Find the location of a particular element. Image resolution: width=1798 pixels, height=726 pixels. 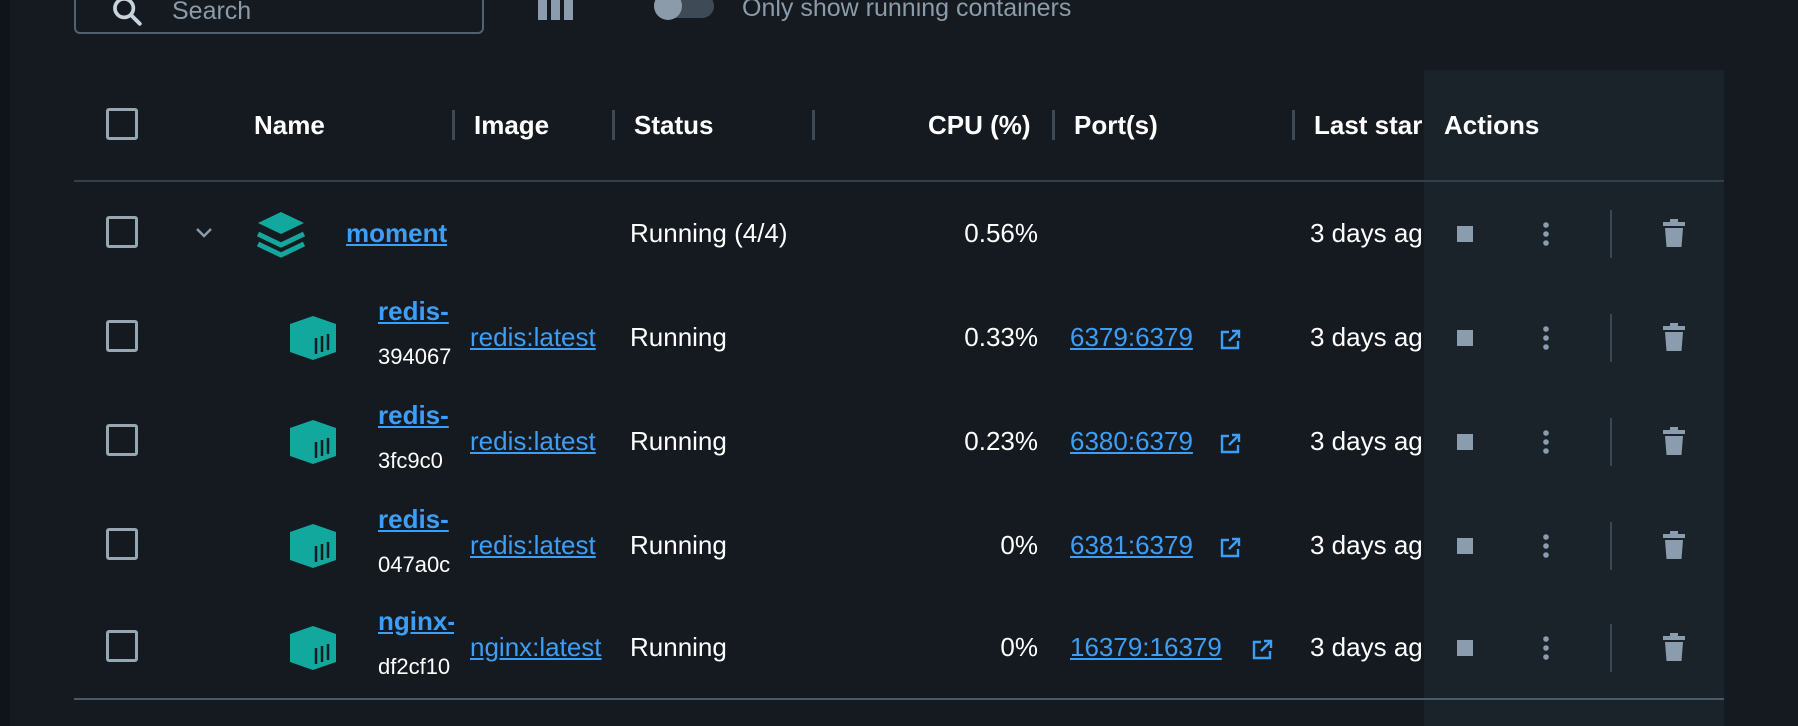

port-link: 6380:6379 is located at coordinates (1131, 441).